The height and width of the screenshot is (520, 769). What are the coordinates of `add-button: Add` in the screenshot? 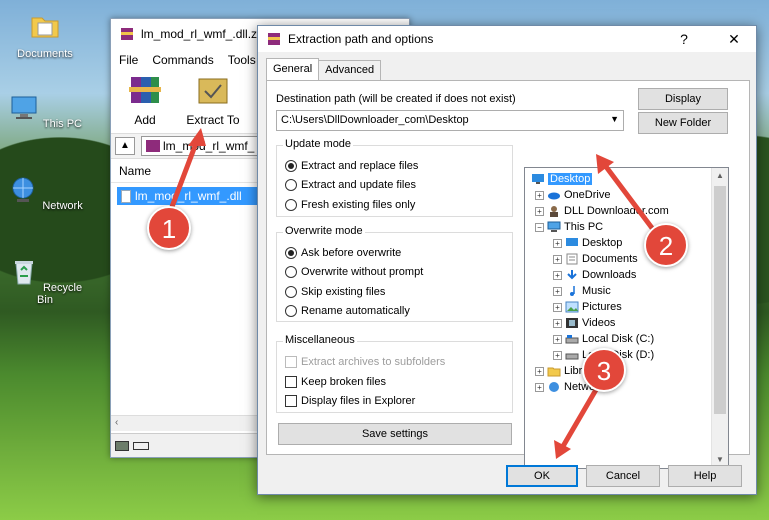 It's located at (145, 100).